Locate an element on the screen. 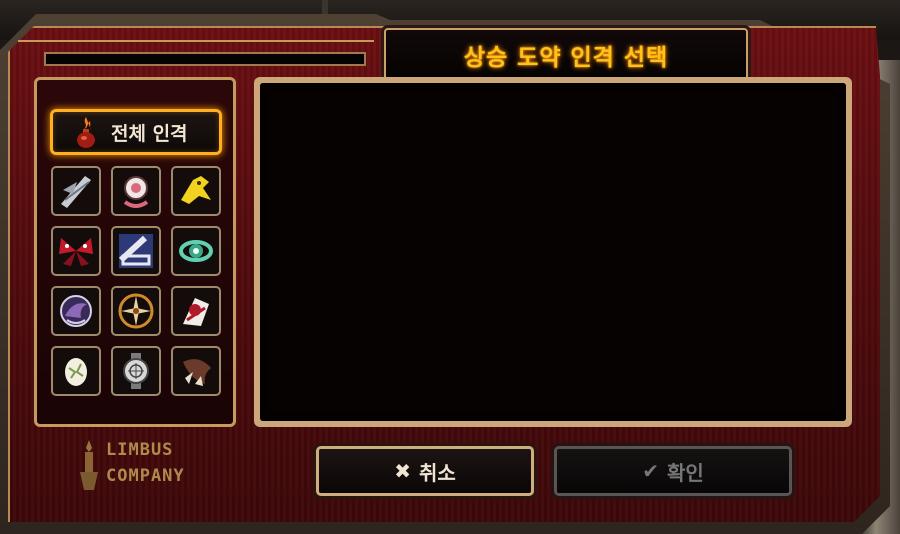  sinner-filter-meursault is located at coordinates (136, 251).